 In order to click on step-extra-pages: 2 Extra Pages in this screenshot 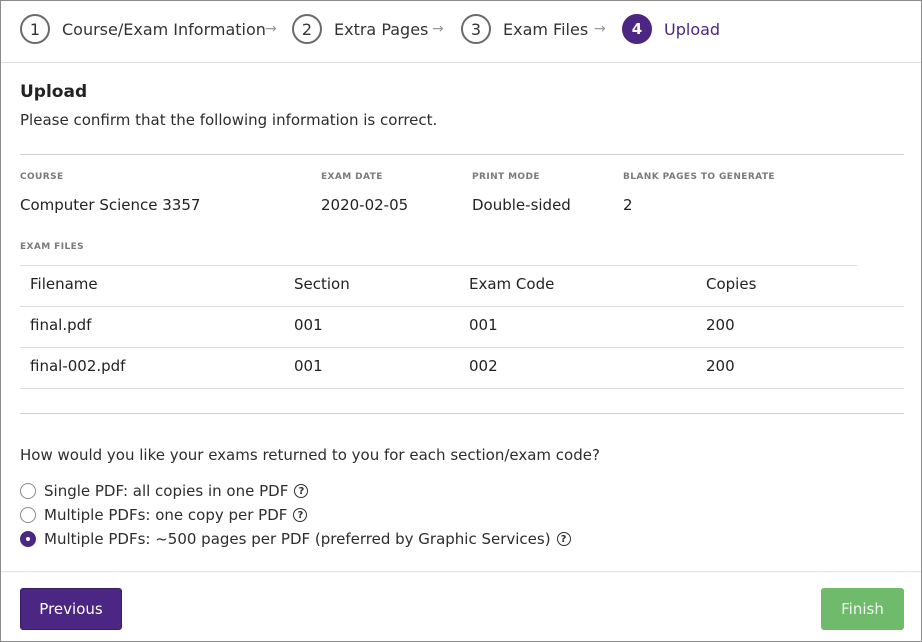, I will do `click(360, 29)`.